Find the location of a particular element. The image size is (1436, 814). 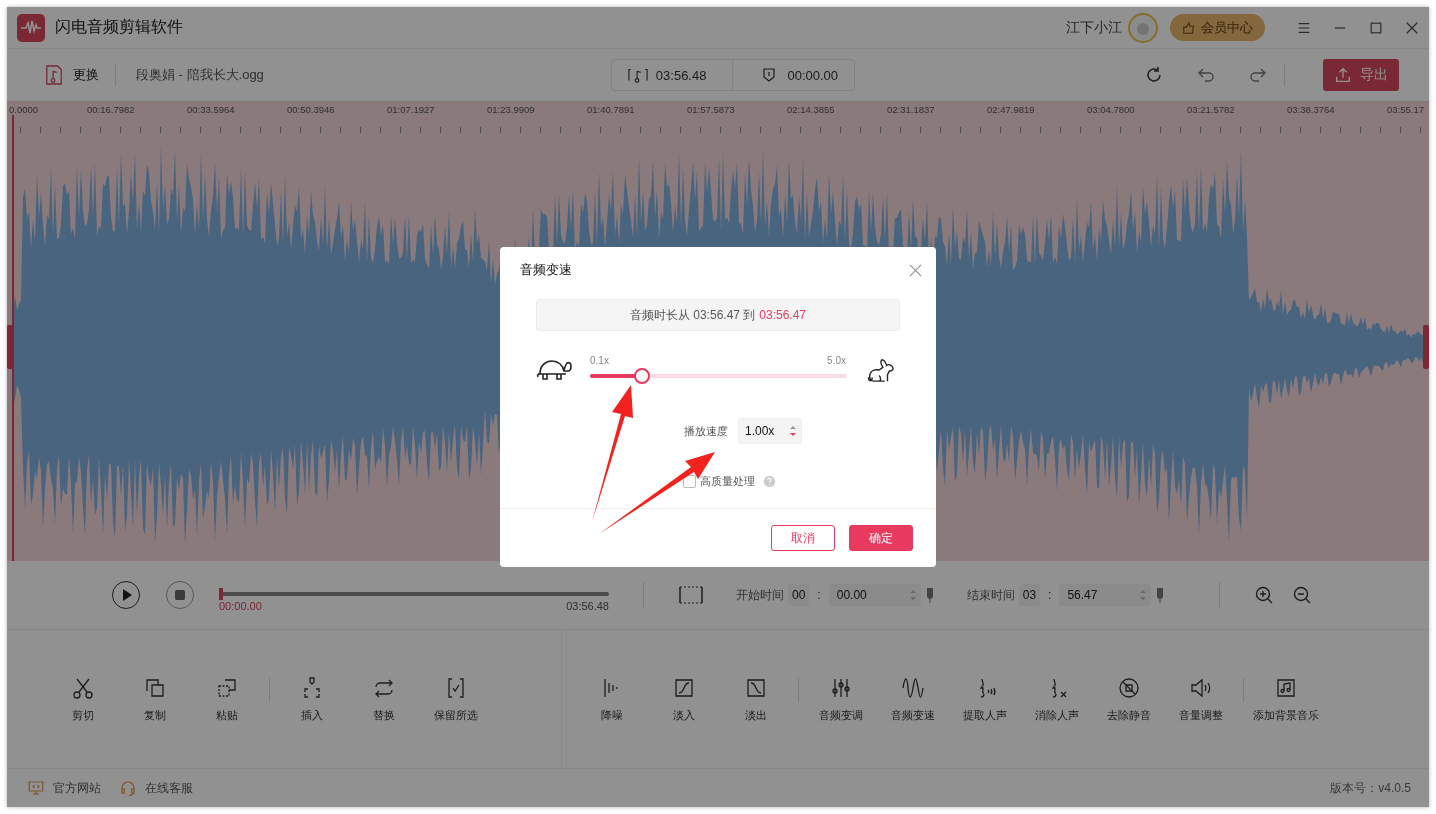

timeline-label: 01:40.7891 is located at coordinates (611, 110).